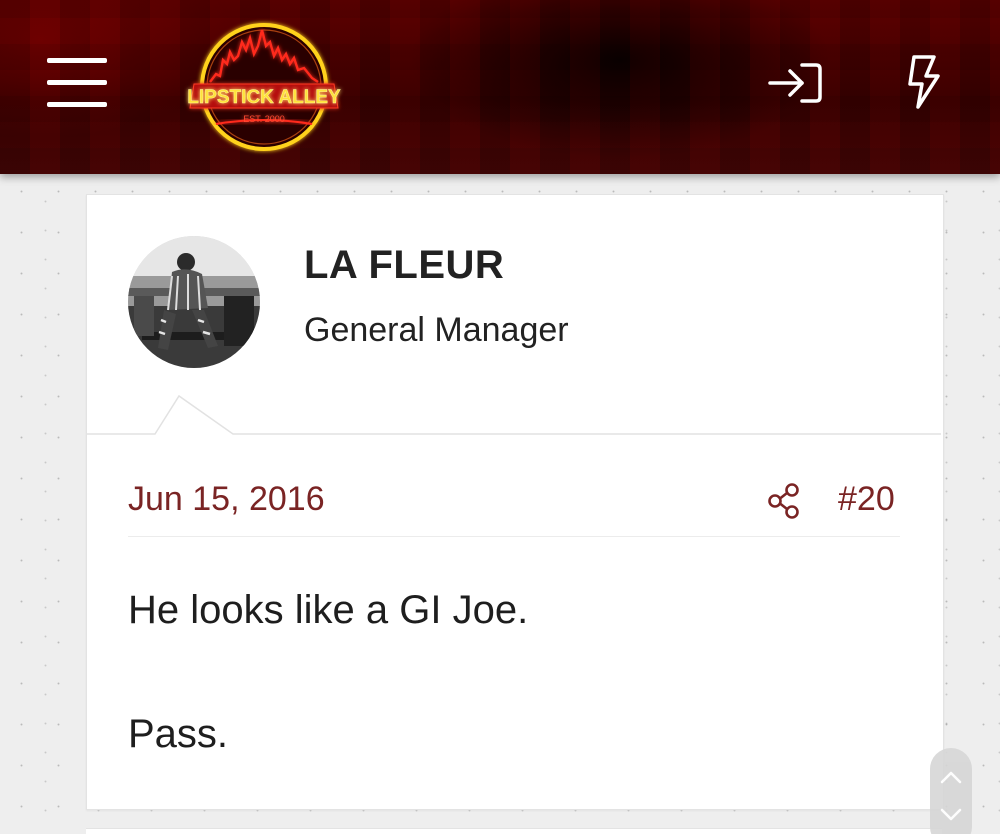  I want to click on avatar, so click(194, 302).